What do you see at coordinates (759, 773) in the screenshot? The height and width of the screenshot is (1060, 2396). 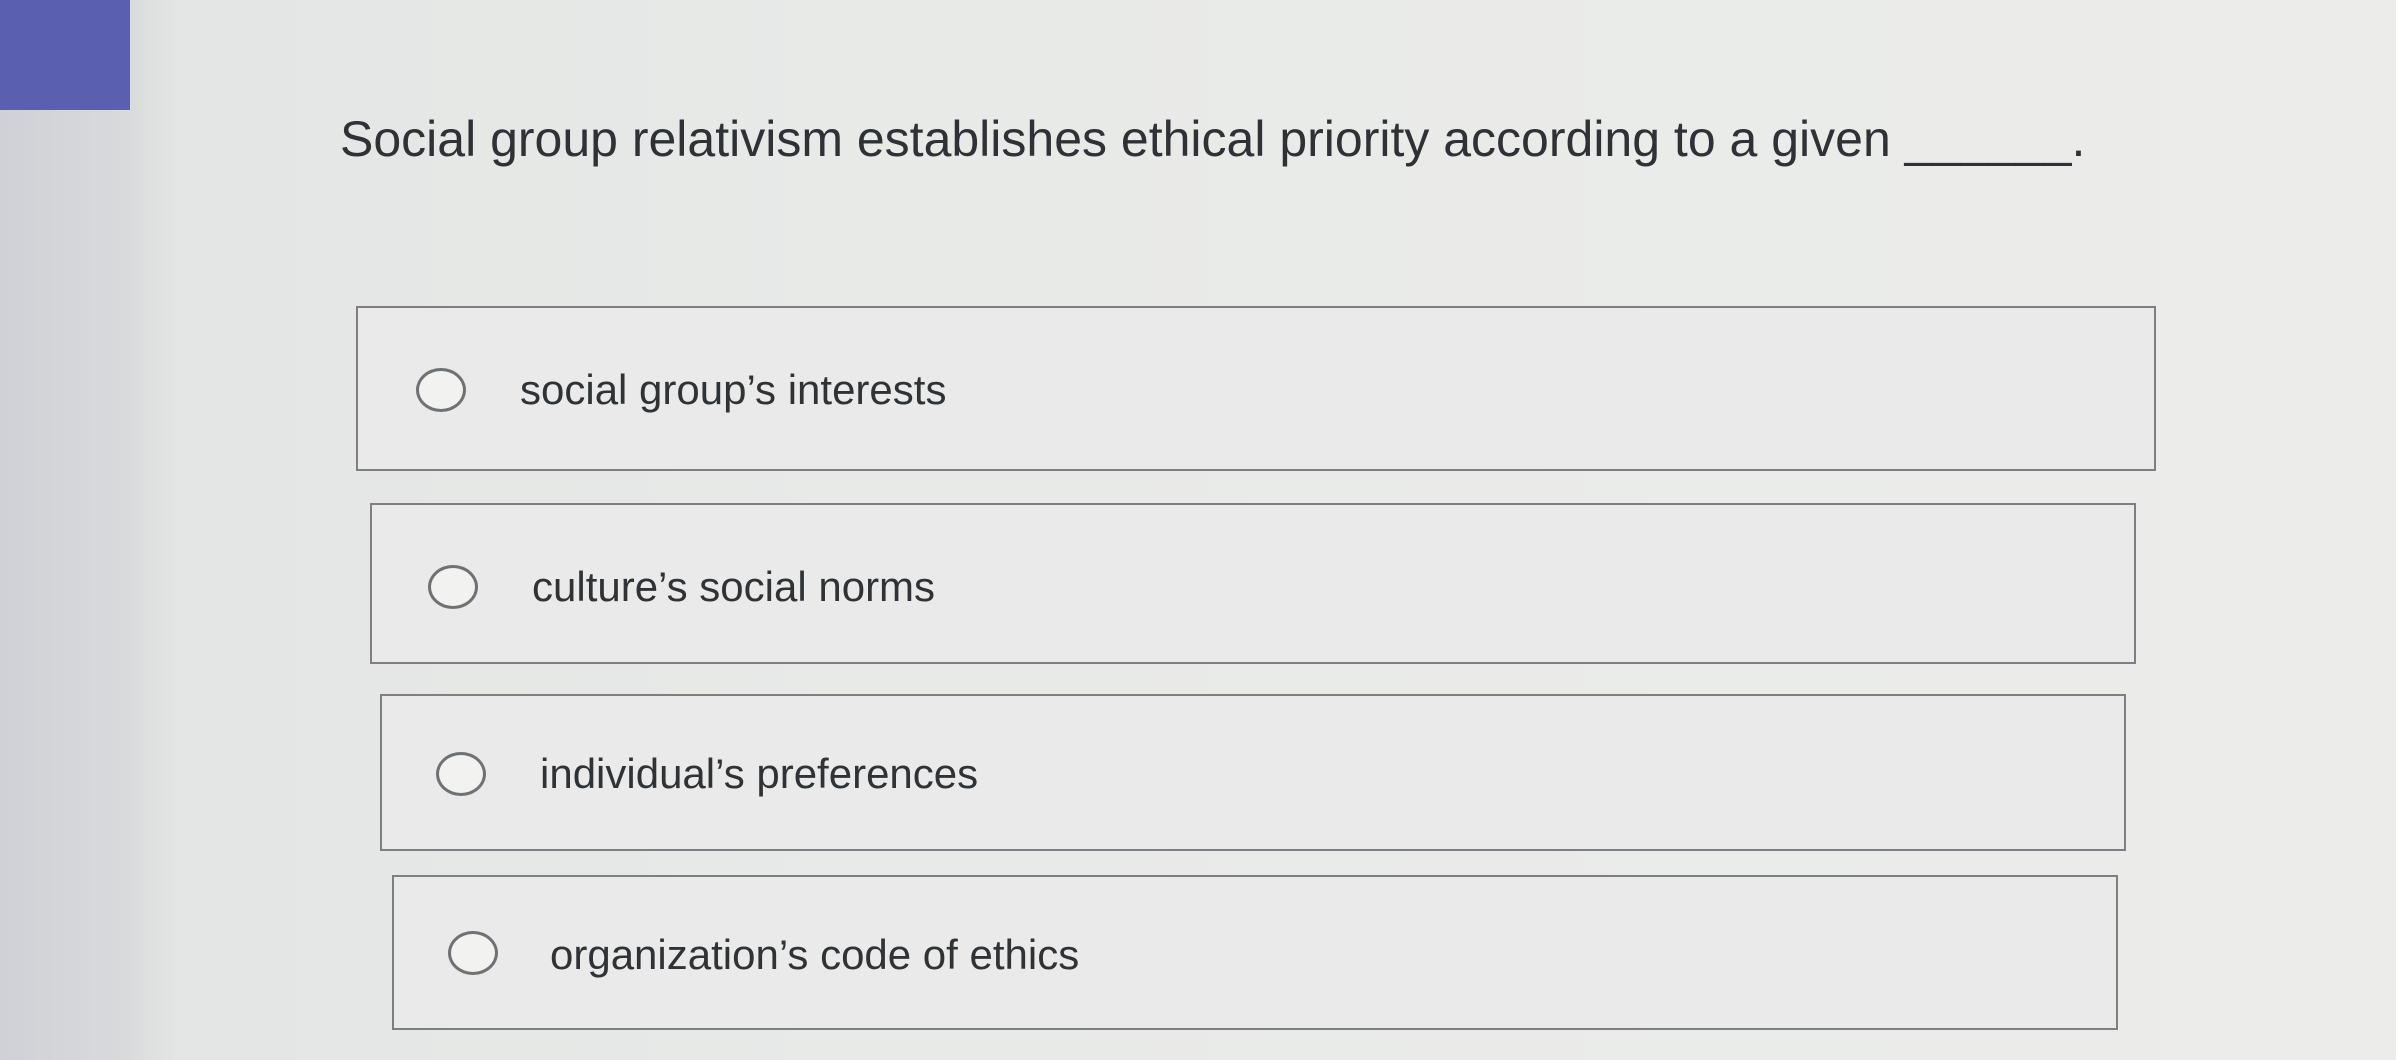 I see `answer-option-label: individual’s preferences` at bounding box center [759, 773].